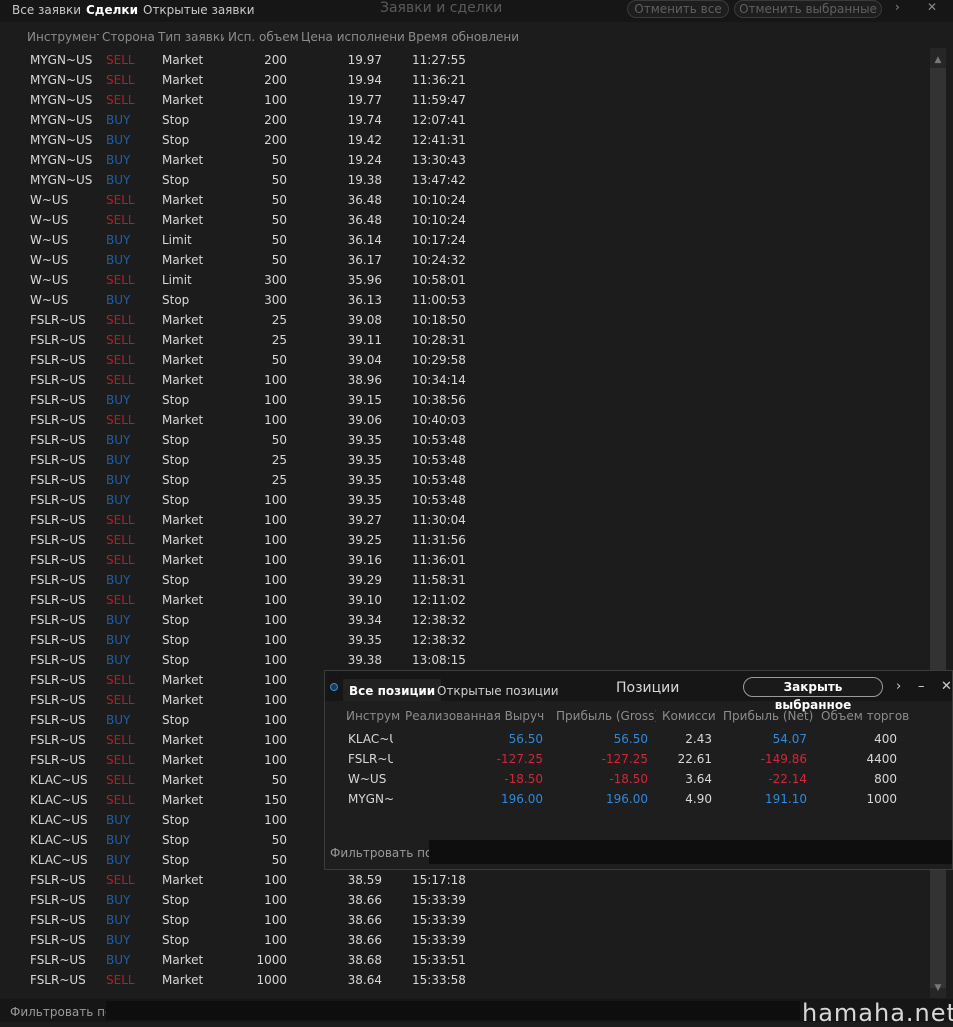 The width and height of the screenshot is (953, 1027). I want to click on table-row: FSLR~US BUY Stop 100 39.35 12:38:32, so click(465, 640).